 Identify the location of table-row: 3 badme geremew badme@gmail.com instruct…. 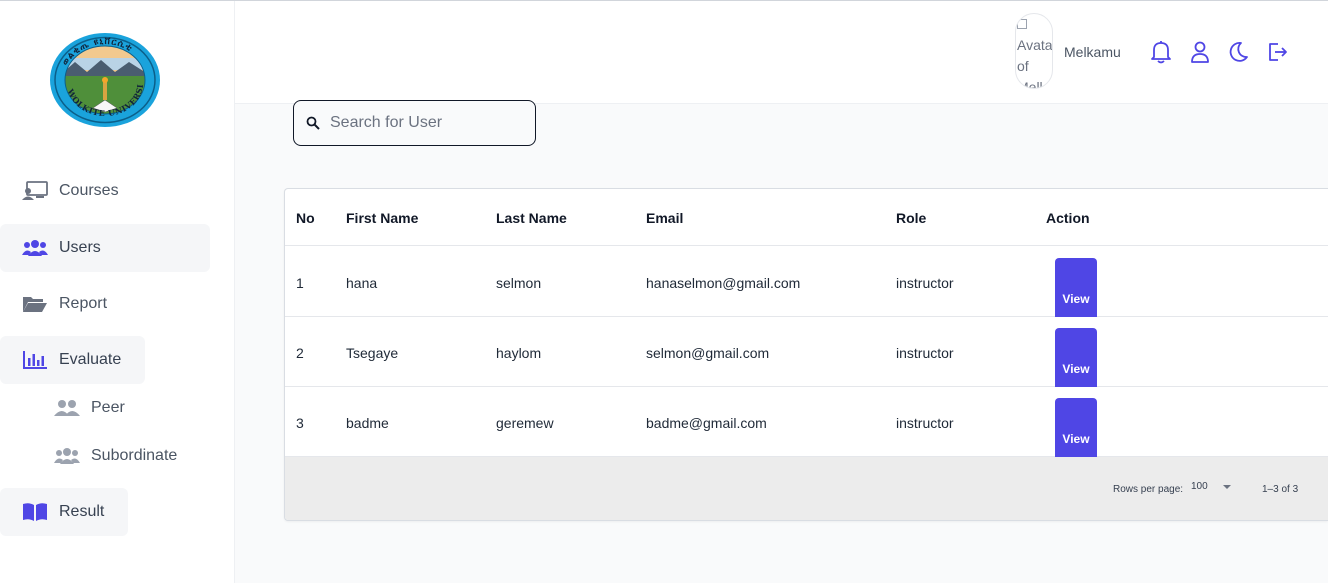
(806, 422).